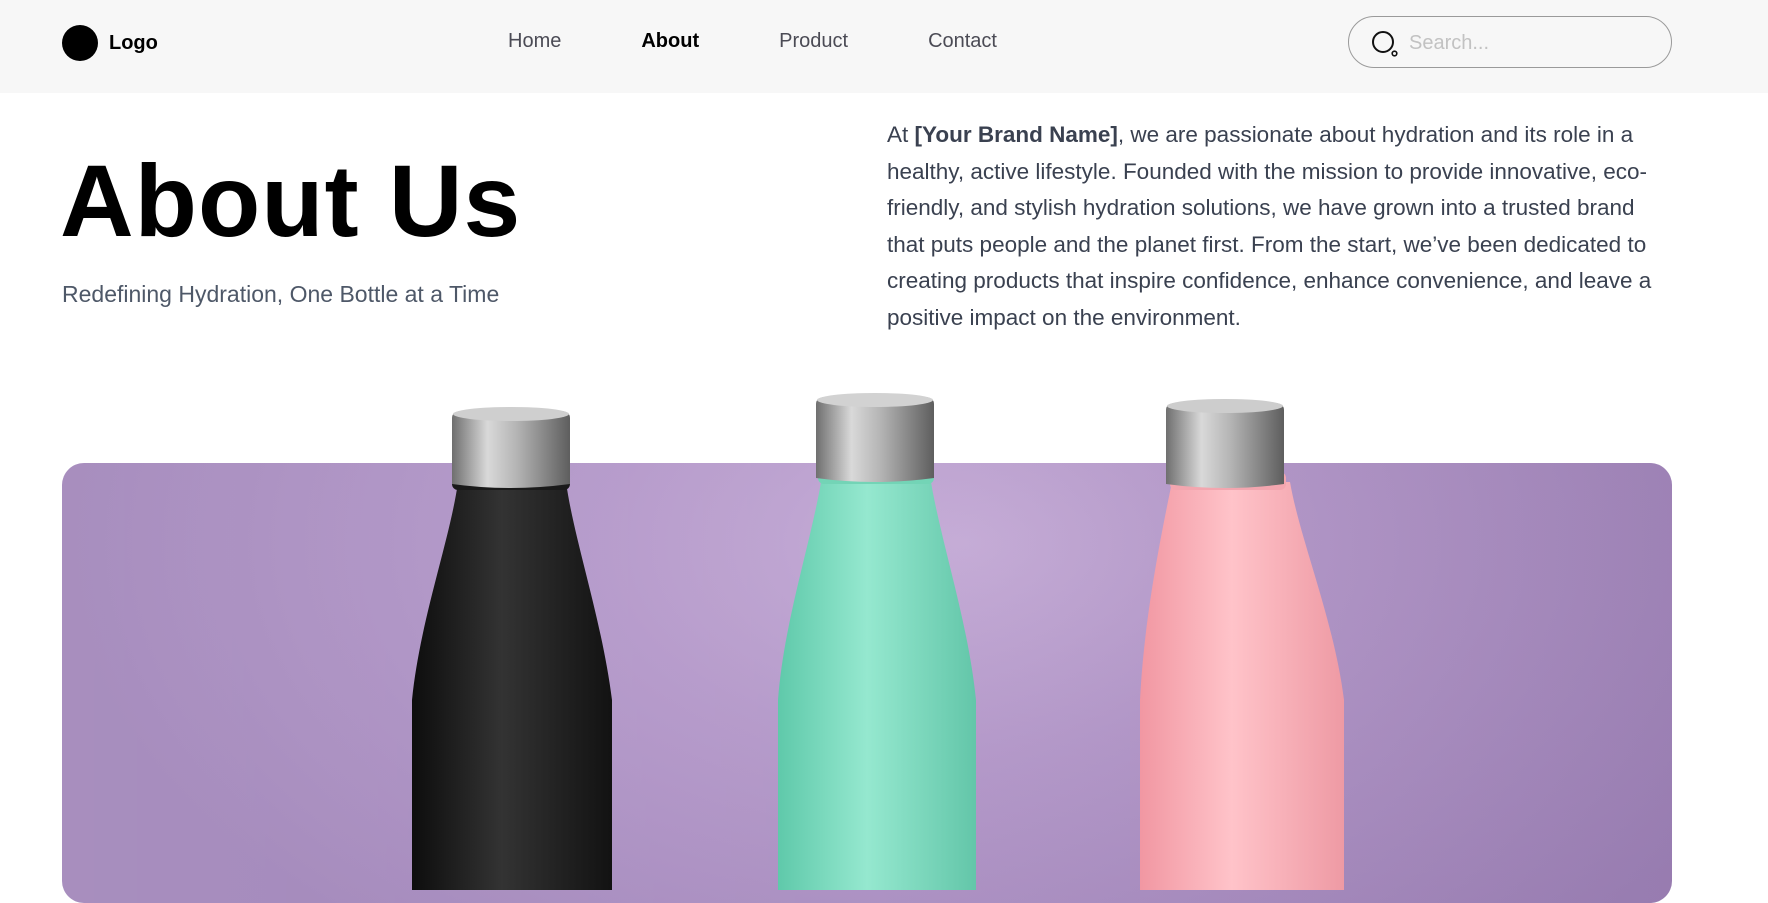  I want to click on logo-circle-icon, so click(80, 43).